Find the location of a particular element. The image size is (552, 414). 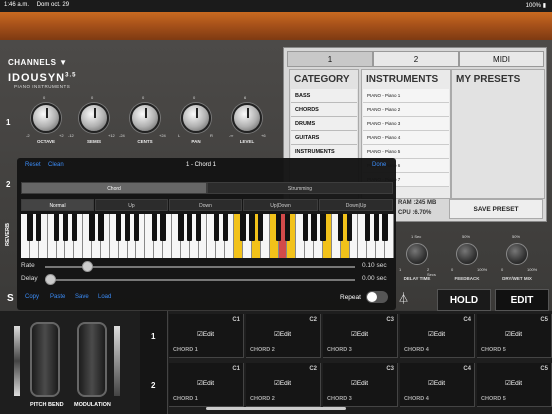

feedback-knob is located at coordinates (467, 254).